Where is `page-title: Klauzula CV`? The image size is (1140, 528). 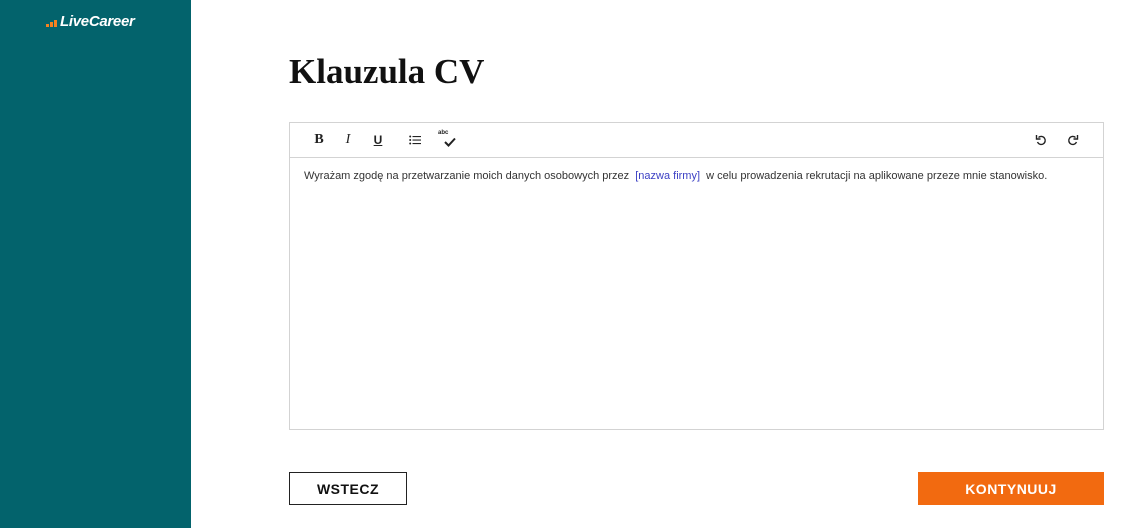
page-title: Klauzula CV is located at coordinates (387, 71).